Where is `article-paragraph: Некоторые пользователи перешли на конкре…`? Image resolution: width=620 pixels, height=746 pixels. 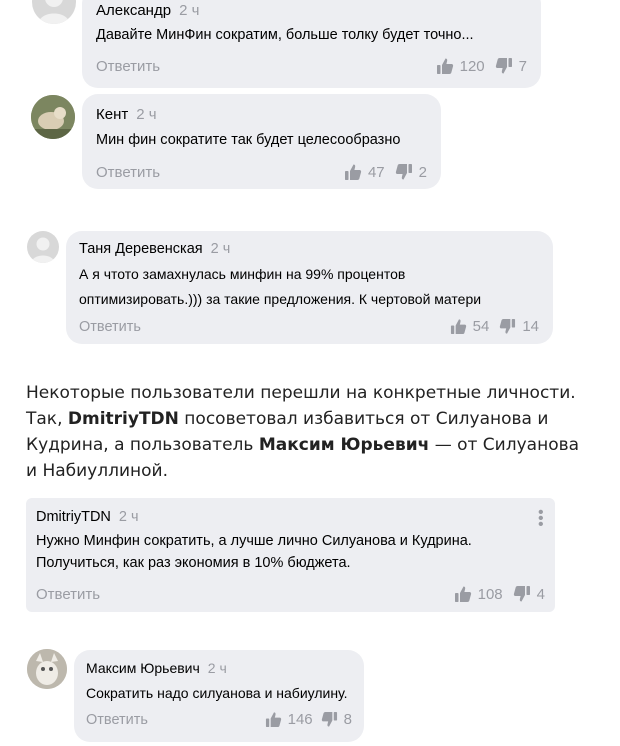 article-paragraph: Некоторые пользователи перешли на конкре… is located at coordinates (306, 432).